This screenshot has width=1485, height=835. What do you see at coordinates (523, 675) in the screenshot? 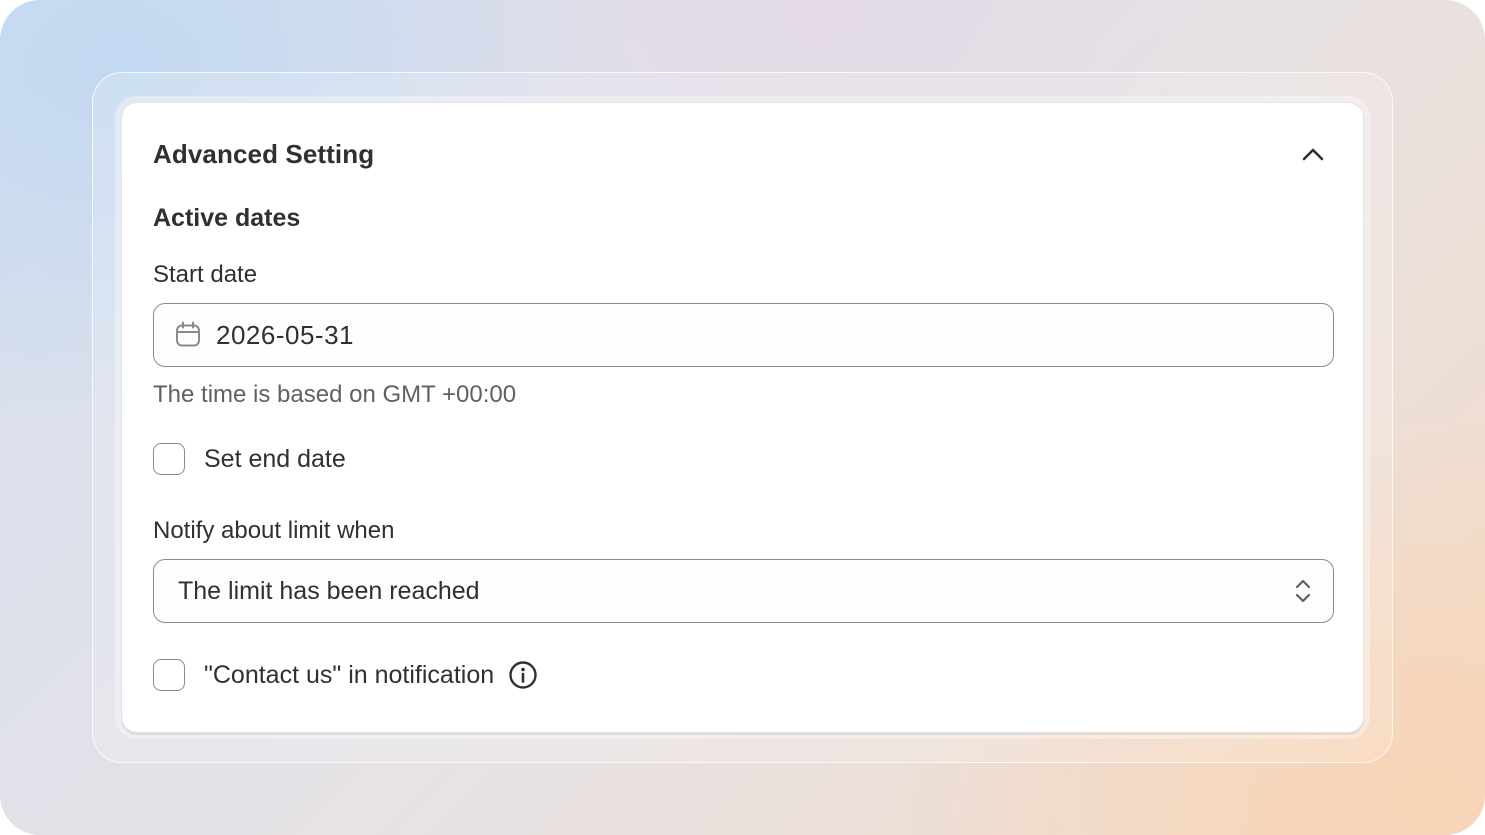
I see `info-icon` at bounding box center [523, 675].